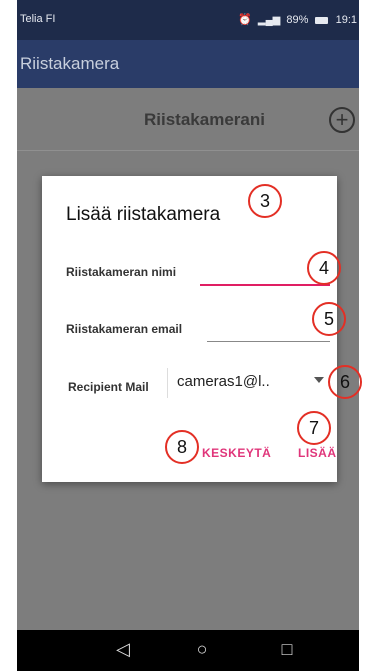  What do you see at coordinates (324, 268) in the screenshot?
I see `callout-marker-4: 4` at bounding box center [324, 268].